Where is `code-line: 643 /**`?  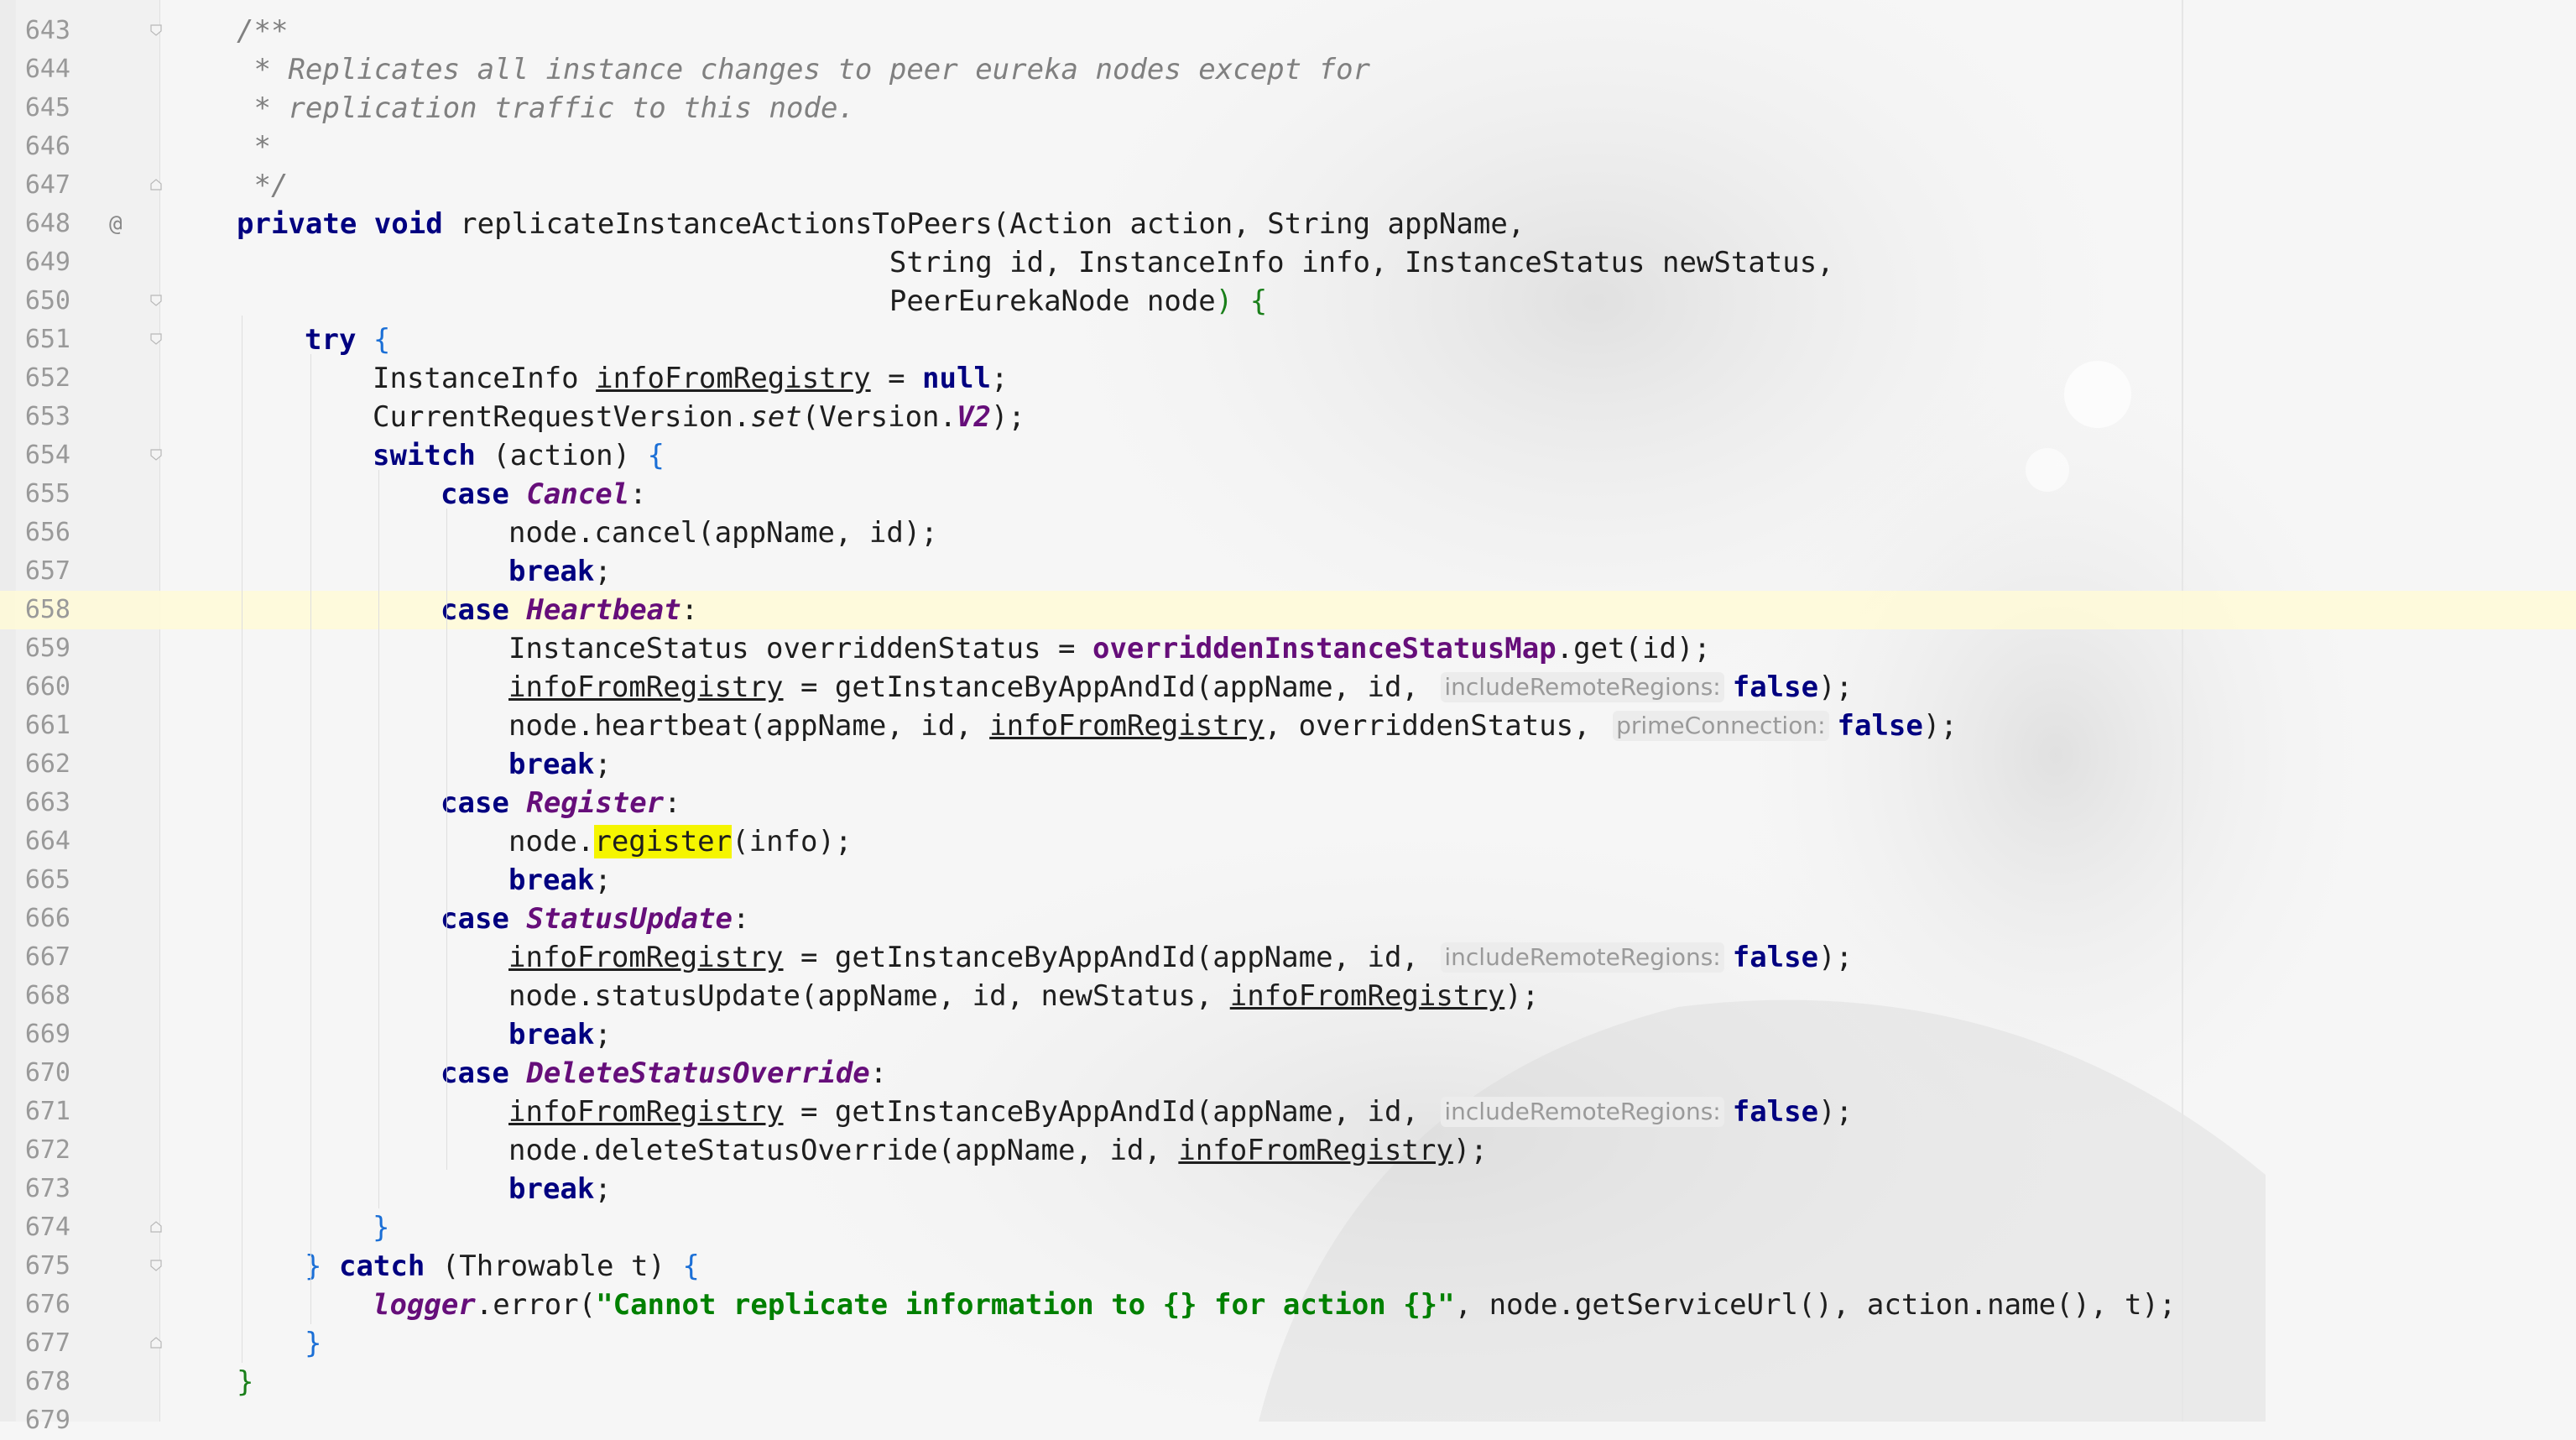 code-line: 643 /** is located at coordinates (1288, 31).